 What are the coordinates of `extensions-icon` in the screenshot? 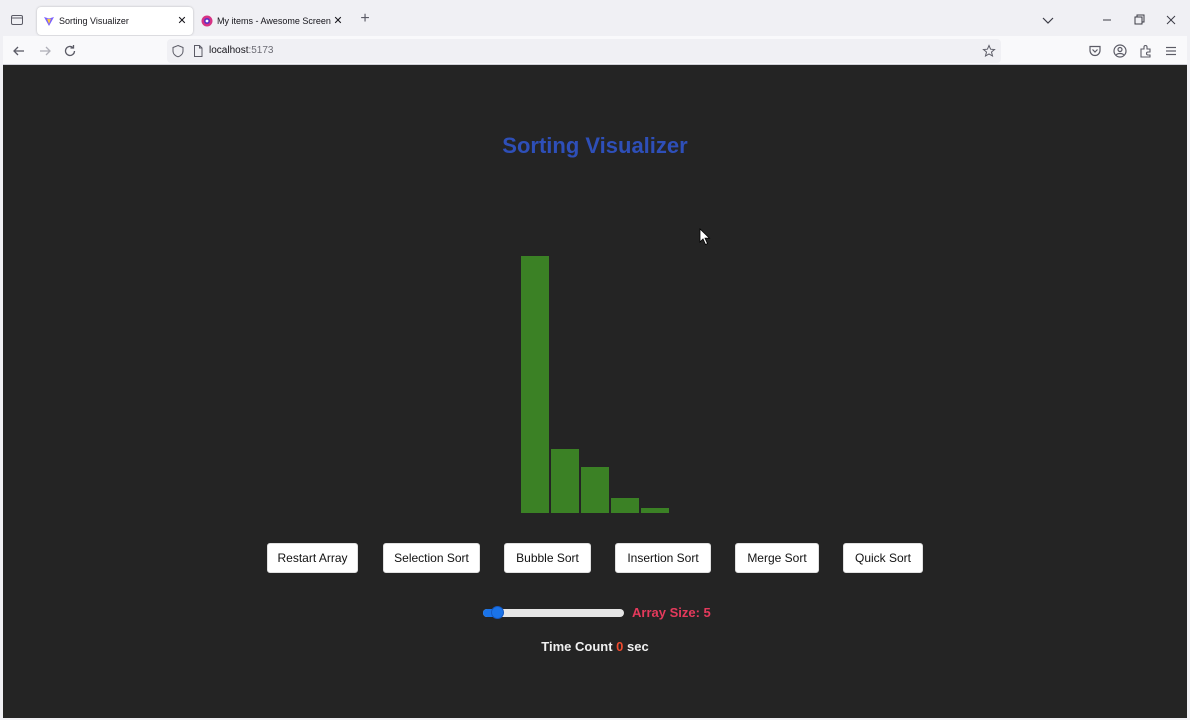 It's located at (1146, 51).